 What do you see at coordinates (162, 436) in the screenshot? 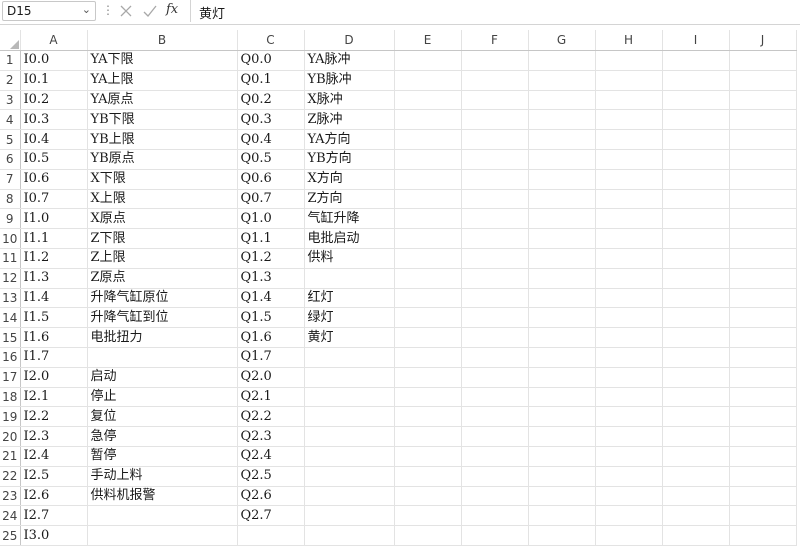
I see `cell-b: 急停` at bounding box center [162, 436].